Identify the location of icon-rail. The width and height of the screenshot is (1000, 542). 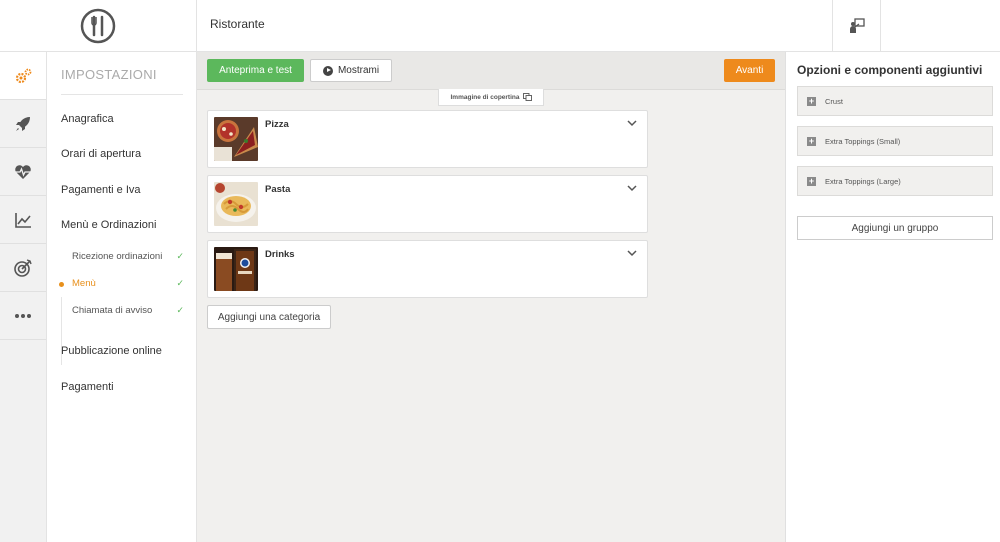
(23, 297).